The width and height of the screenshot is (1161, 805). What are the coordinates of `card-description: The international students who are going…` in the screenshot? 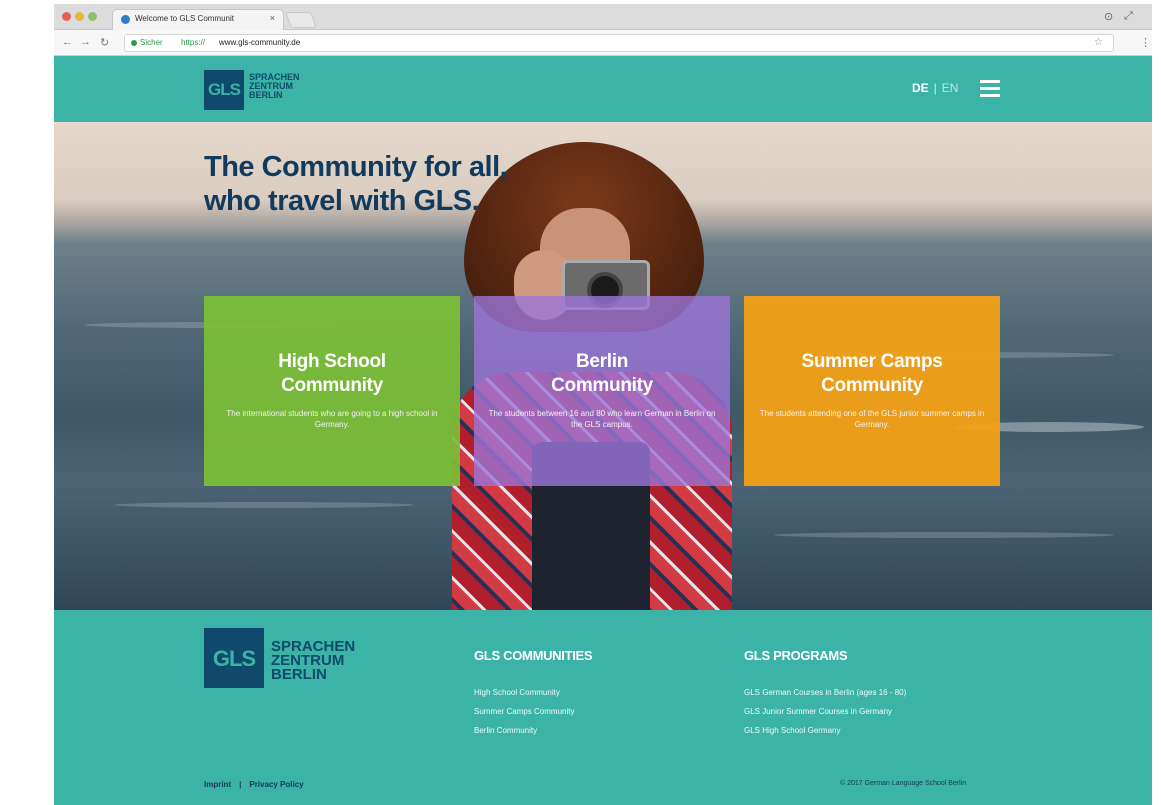 It's located at (332, 419).